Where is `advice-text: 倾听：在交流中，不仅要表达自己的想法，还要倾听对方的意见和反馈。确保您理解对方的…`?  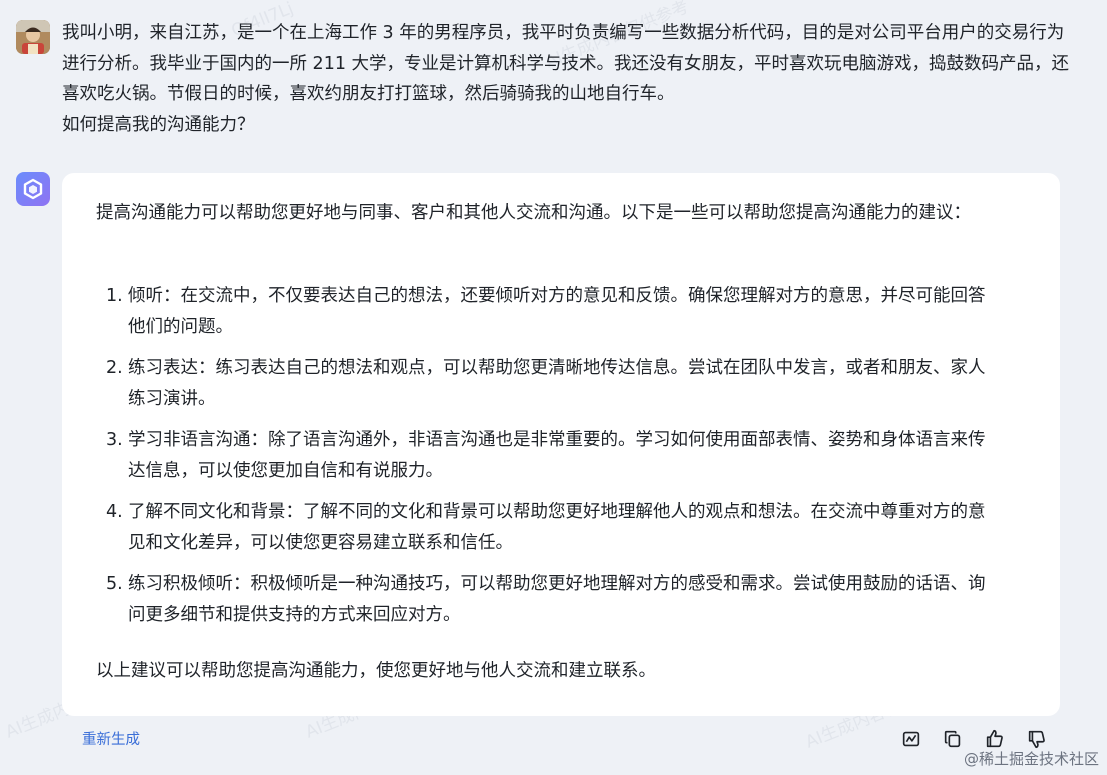 advice-text: 倾听：在交流中，不仅要表达自己的想法，还要倾听对方的意见和反馈。确保您理解对方的… is located at coordinates (557, 311).